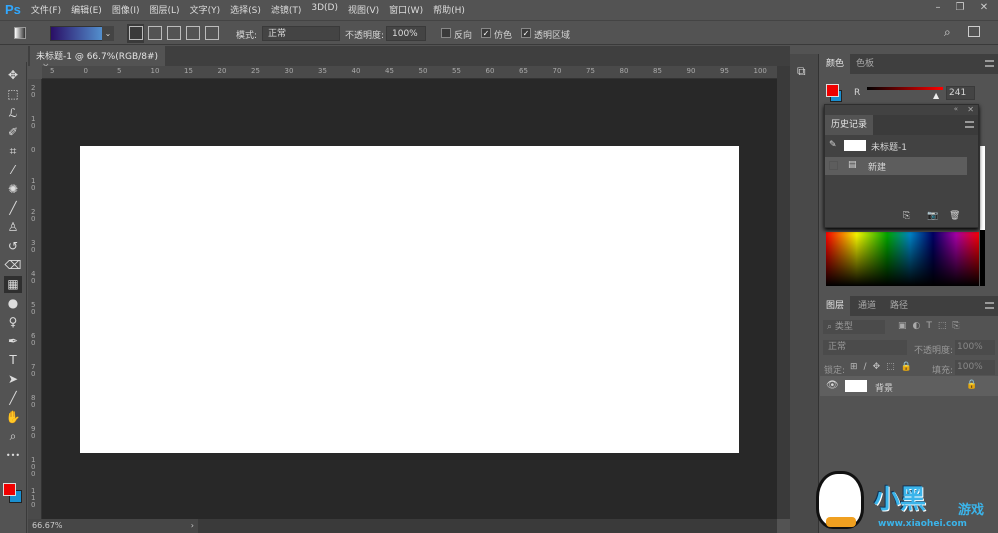  I want to click on menu-item: 文件(F), so click(46, 9).